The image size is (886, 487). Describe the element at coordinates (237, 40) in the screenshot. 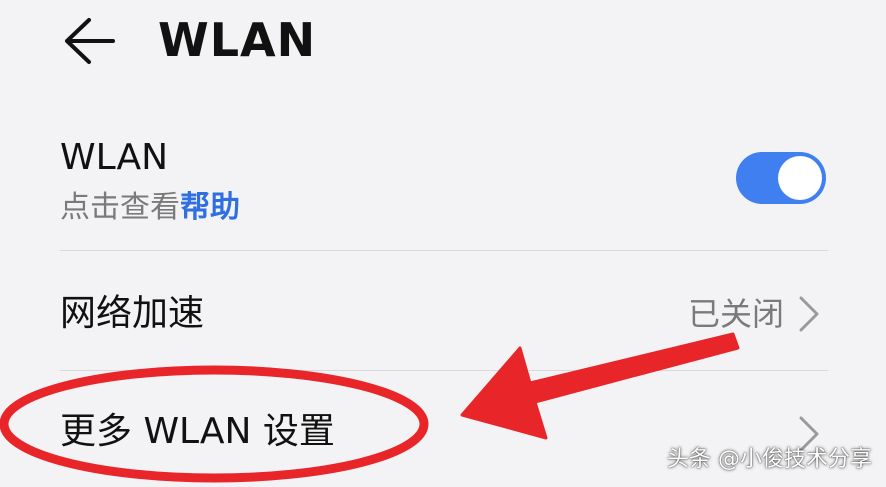

I see `page-title: WLAN` at that location.